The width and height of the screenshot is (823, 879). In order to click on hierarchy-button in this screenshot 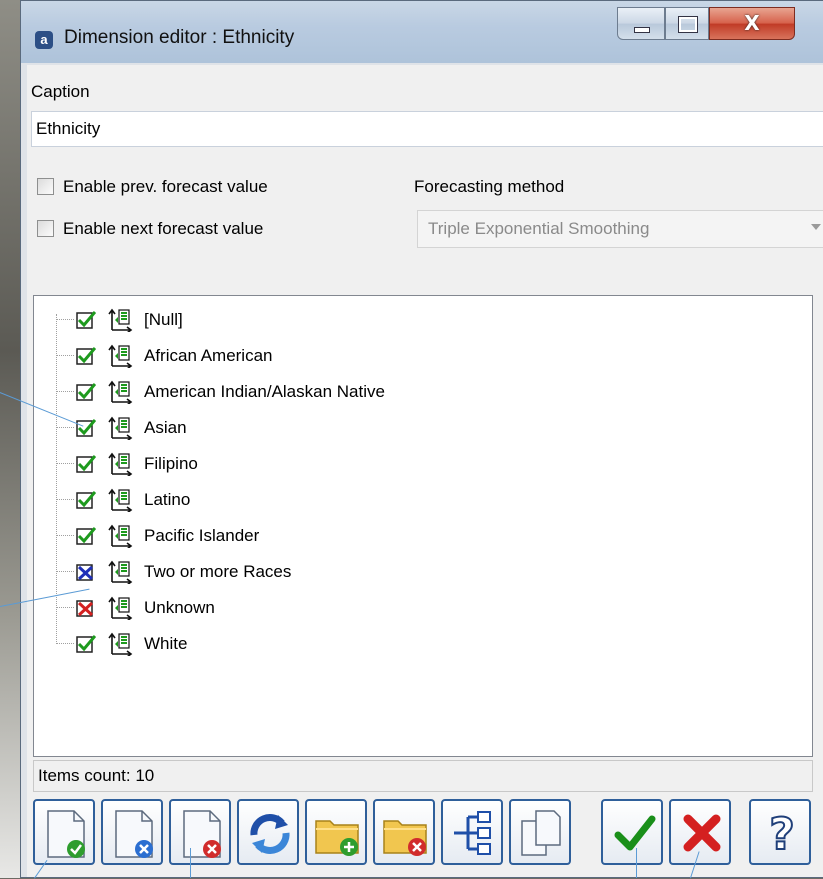, I will do `click(472, 832)`.